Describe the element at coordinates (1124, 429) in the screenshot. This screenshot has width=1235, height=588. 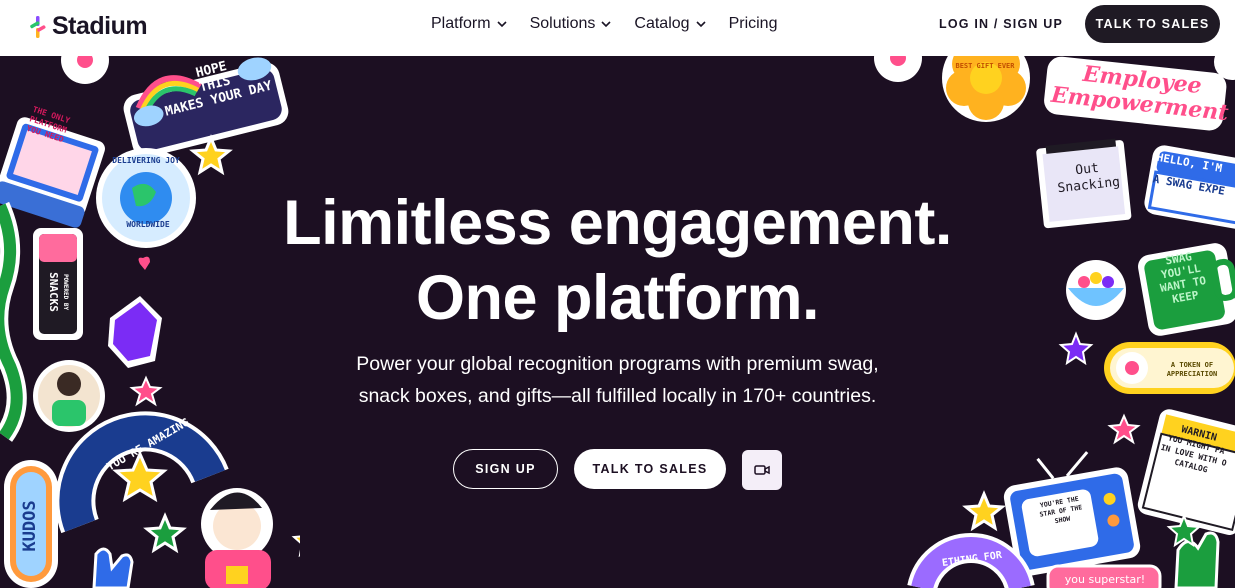
I see `pink-star-sticker` at that location.